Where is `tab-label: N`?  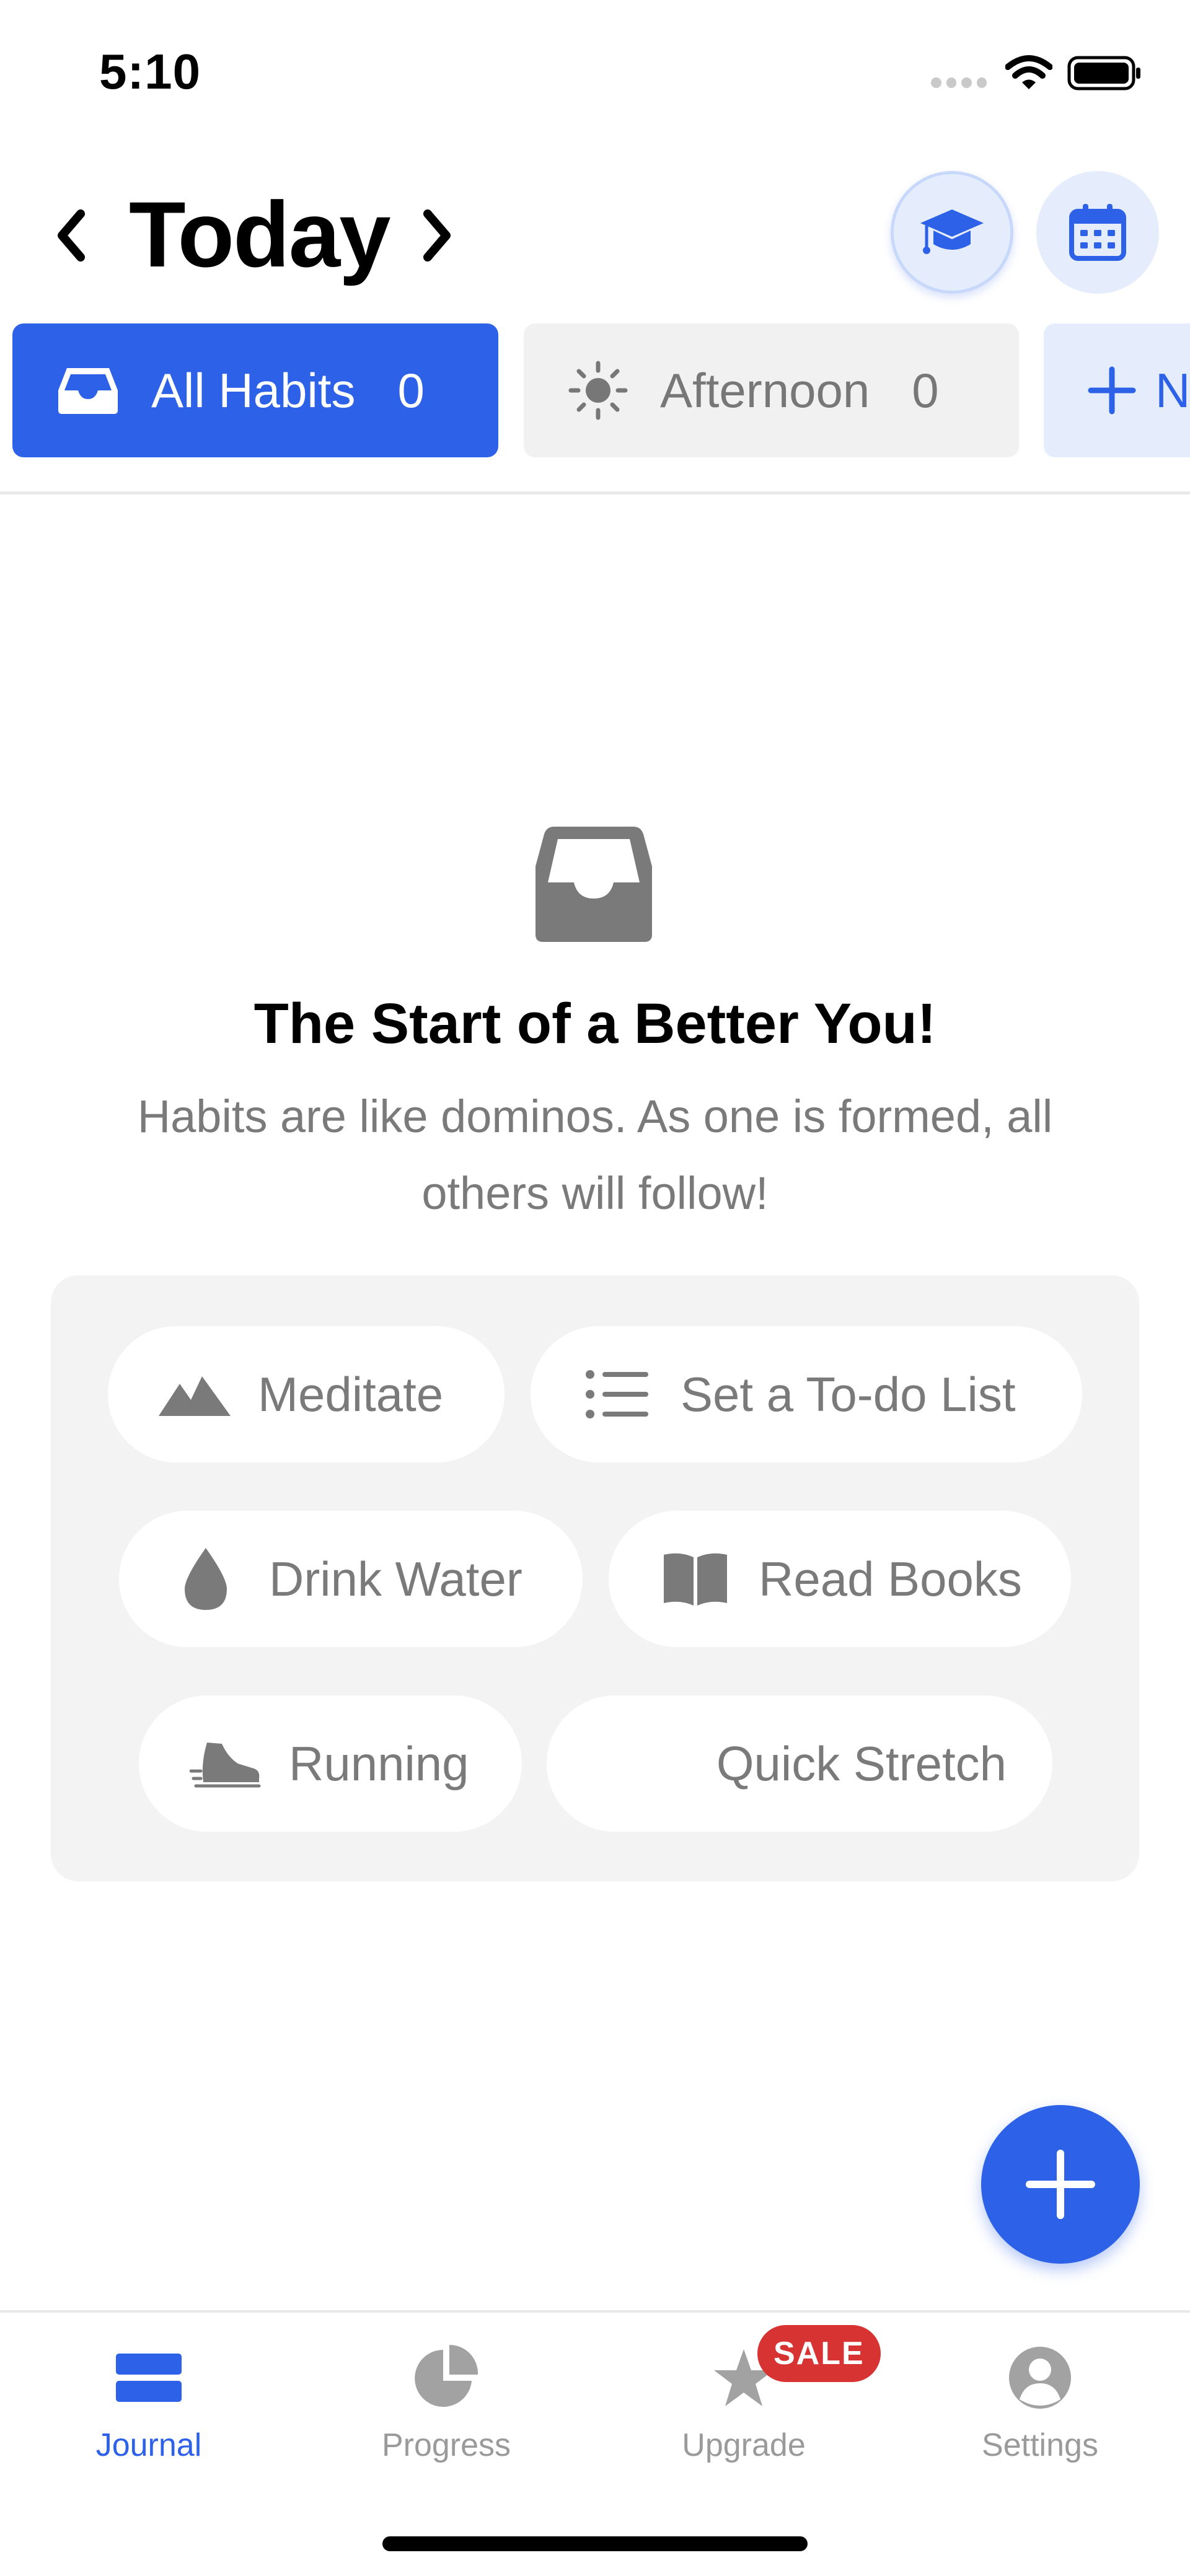 tab-label: N is located at coordinates (1172, 391).